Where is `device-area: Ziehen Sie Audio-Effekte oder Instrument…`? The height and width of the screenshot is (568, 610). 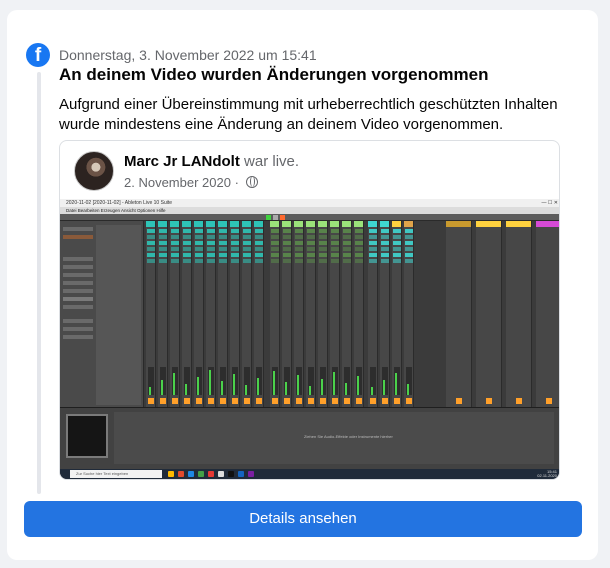 device-area: Ziehen Sie Audio-Effekte oder Instrument… is located at coordinates (334, 438).